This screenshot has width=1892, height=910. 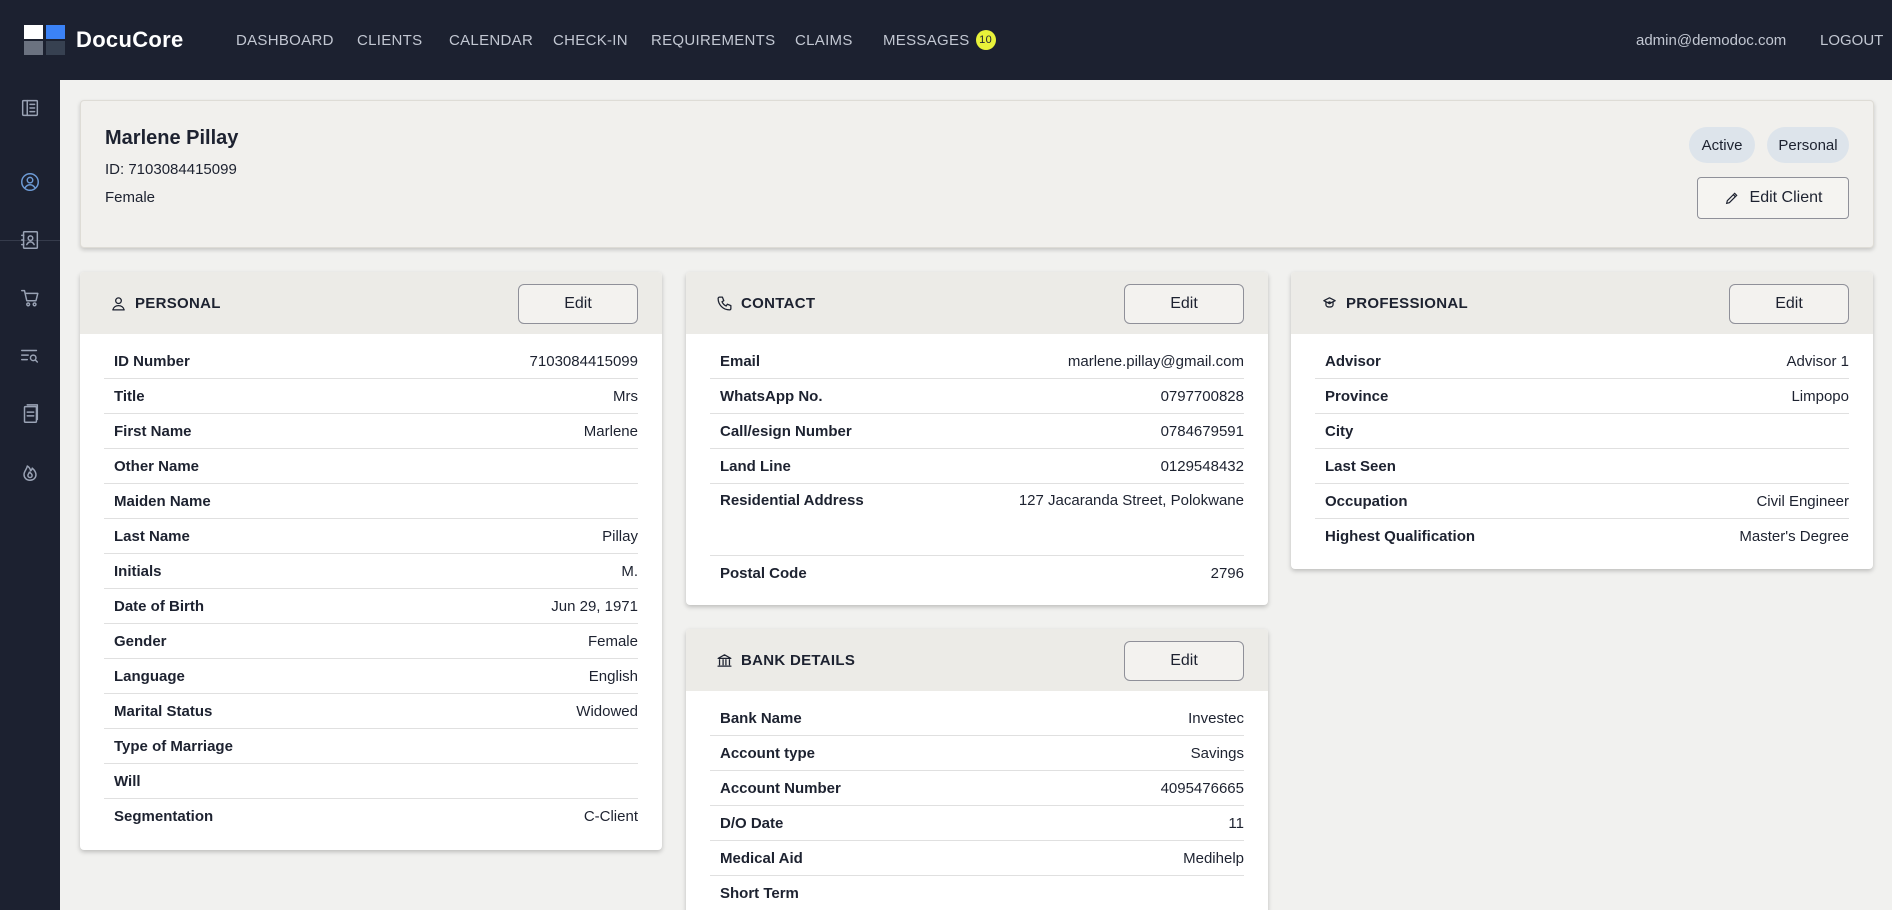 I want to click on row-label: Email, so click(x=740, y=361).